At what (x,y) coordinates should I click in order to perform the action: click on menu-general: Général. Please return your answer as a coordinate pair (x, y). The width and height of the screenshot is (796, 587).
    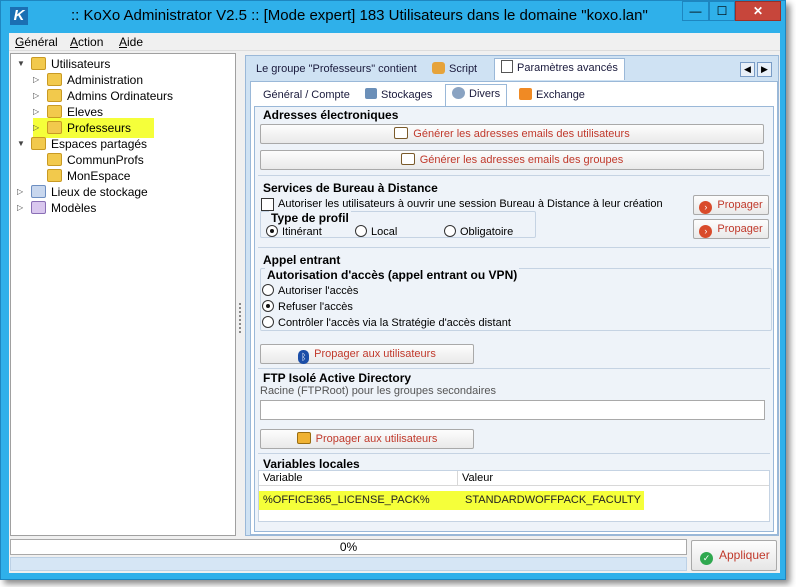
    Looking at the image, I should click on (36, 42).